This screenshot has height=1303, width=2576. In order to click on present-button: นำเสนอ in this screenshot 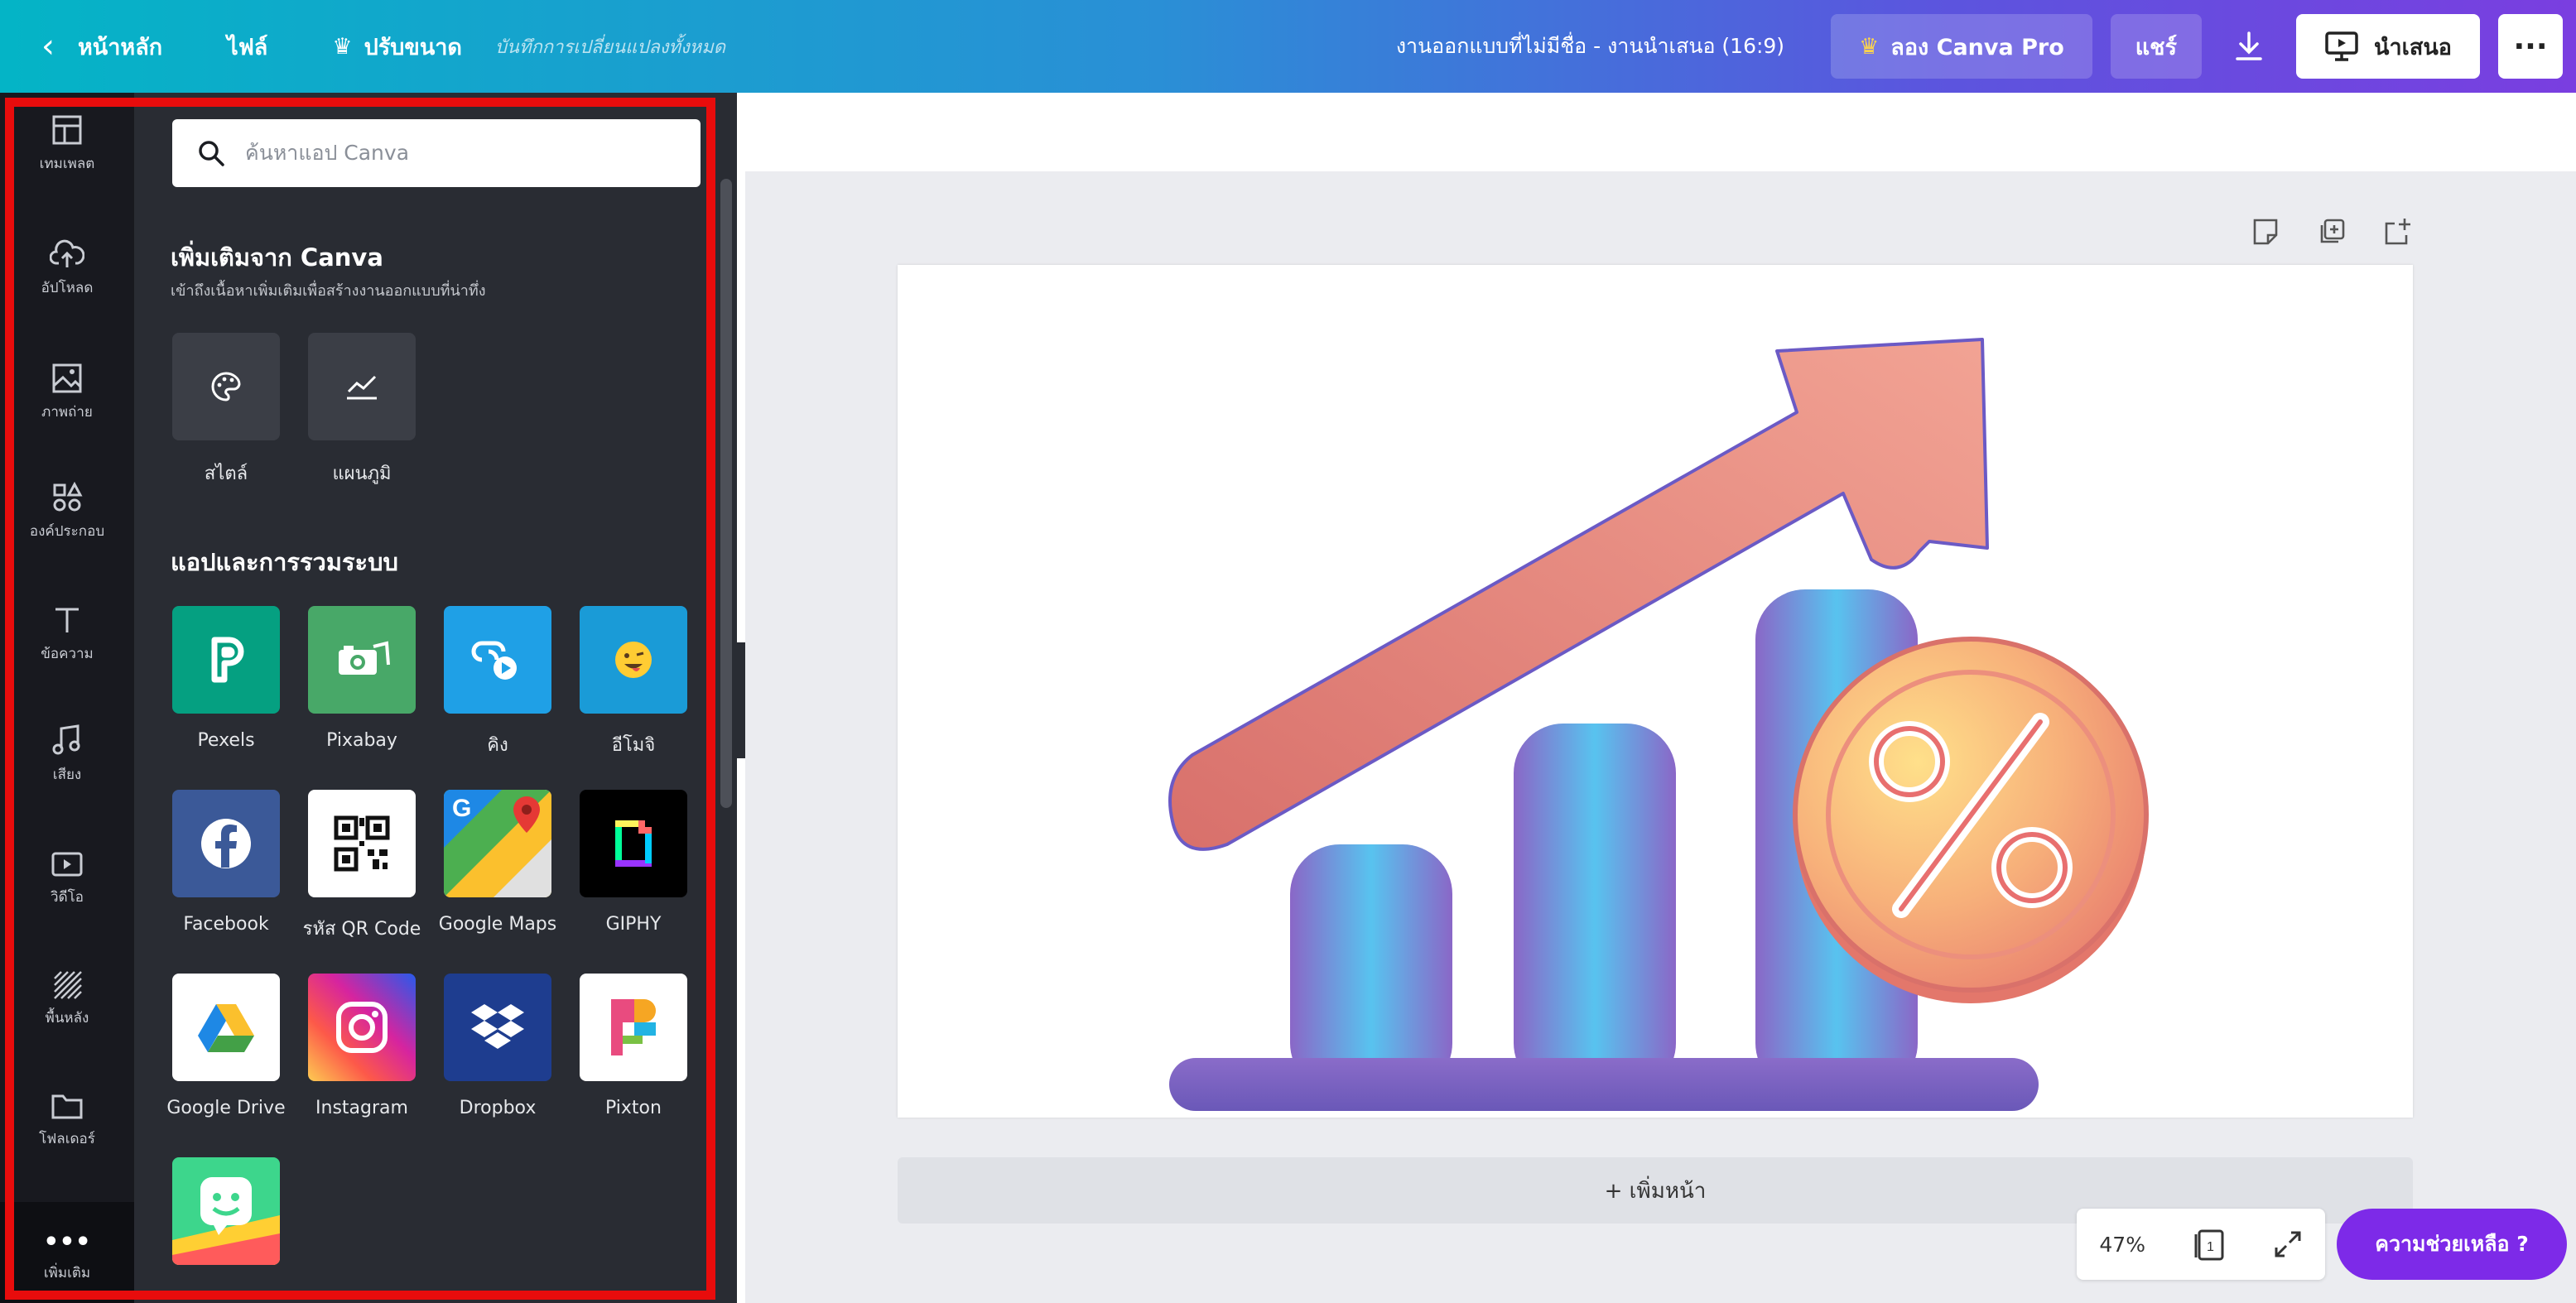, I will do `click(2388, 46)`.